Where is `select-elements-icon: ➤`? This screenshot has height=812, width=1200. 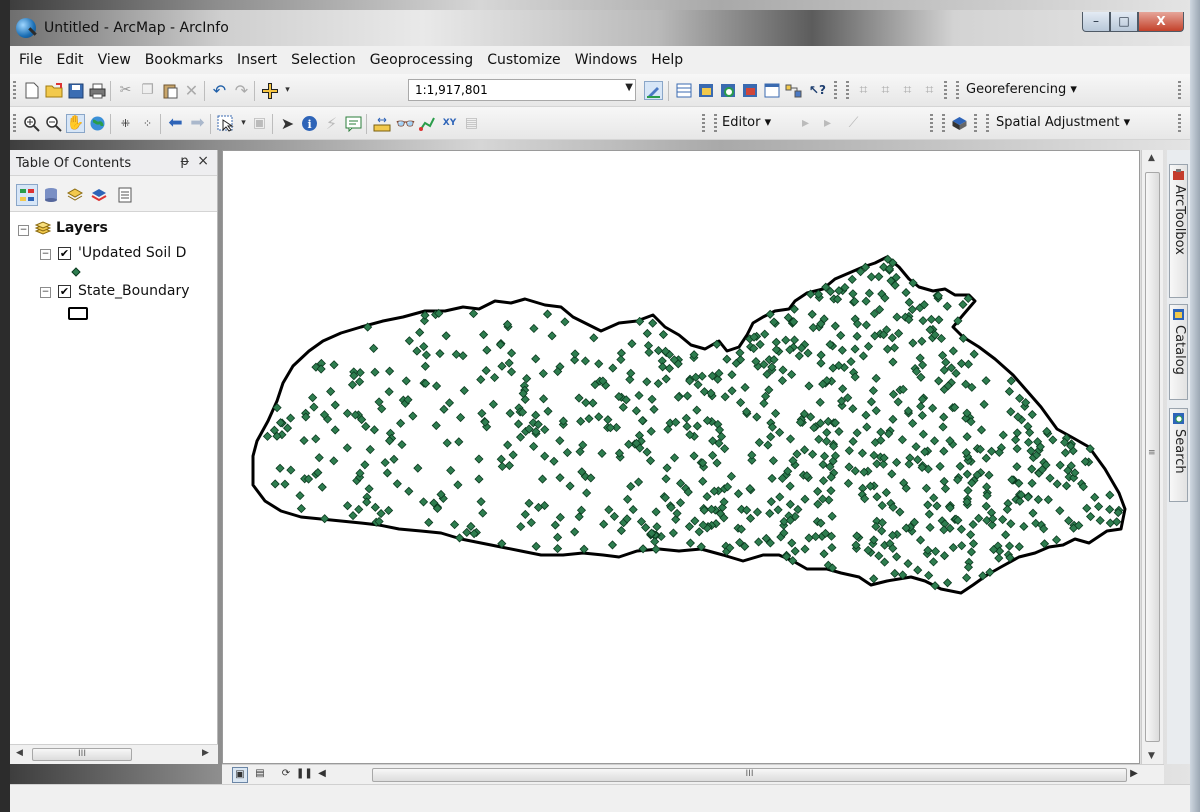
select-elements-icon: ➤ is located at coordinates (287, 123).